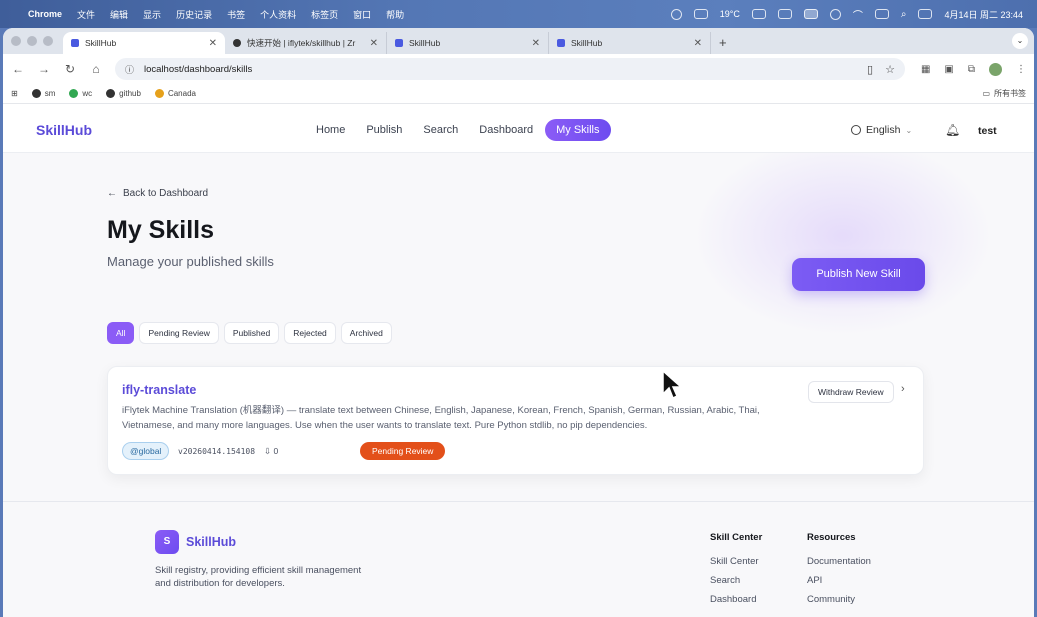 This screenshot has width=1037, height=617. What do you see at coordinates (987, 131) in the screenshot?
I see `user-name: test` at bounding box center [987, 131].